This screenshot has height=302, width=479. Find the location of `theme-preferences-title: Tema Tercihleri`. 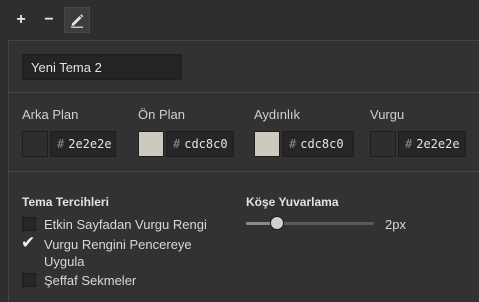

theme-preferences-title: Tema Tercihleri is located at coordinates (65, 202).